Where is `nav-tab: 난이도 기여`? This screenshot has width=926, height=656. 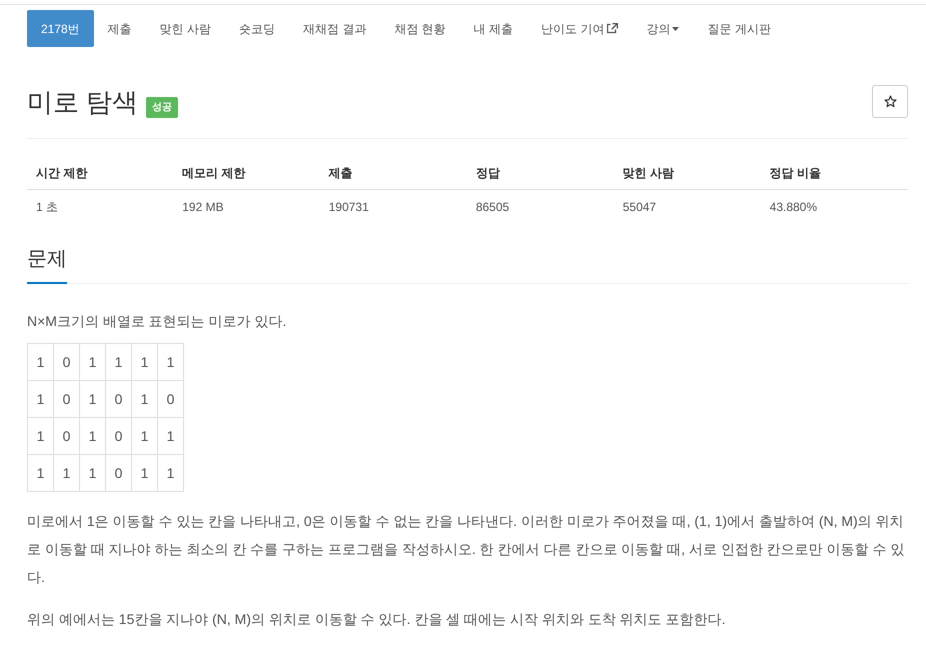 nav-tab: 난이도 기여 is located at coordinates (579, 28).